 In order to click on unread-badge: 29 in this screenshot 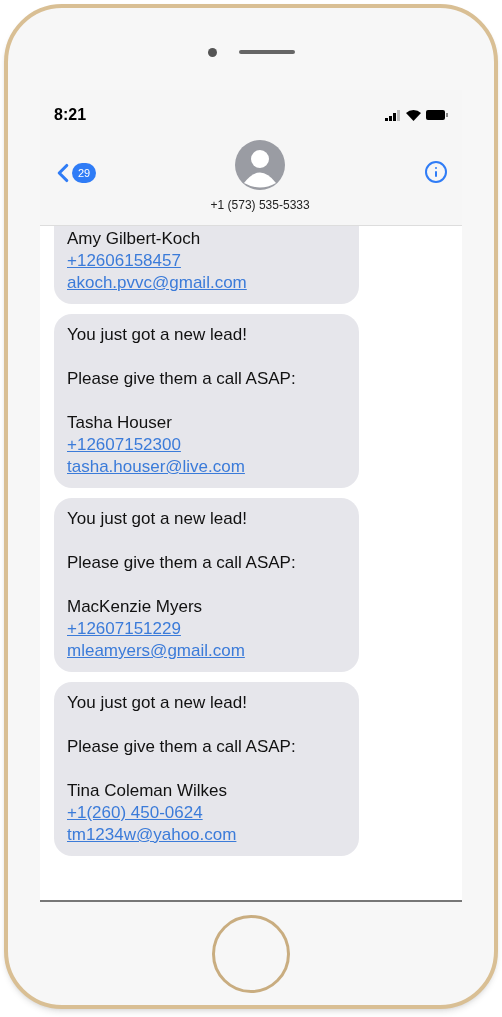, I will do `click(84, 173)`.